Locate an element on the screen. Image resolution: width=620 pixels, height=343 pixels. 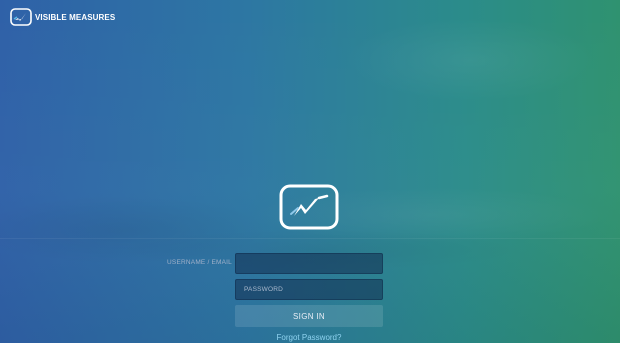
username-input is located at coordinates (309, 263).